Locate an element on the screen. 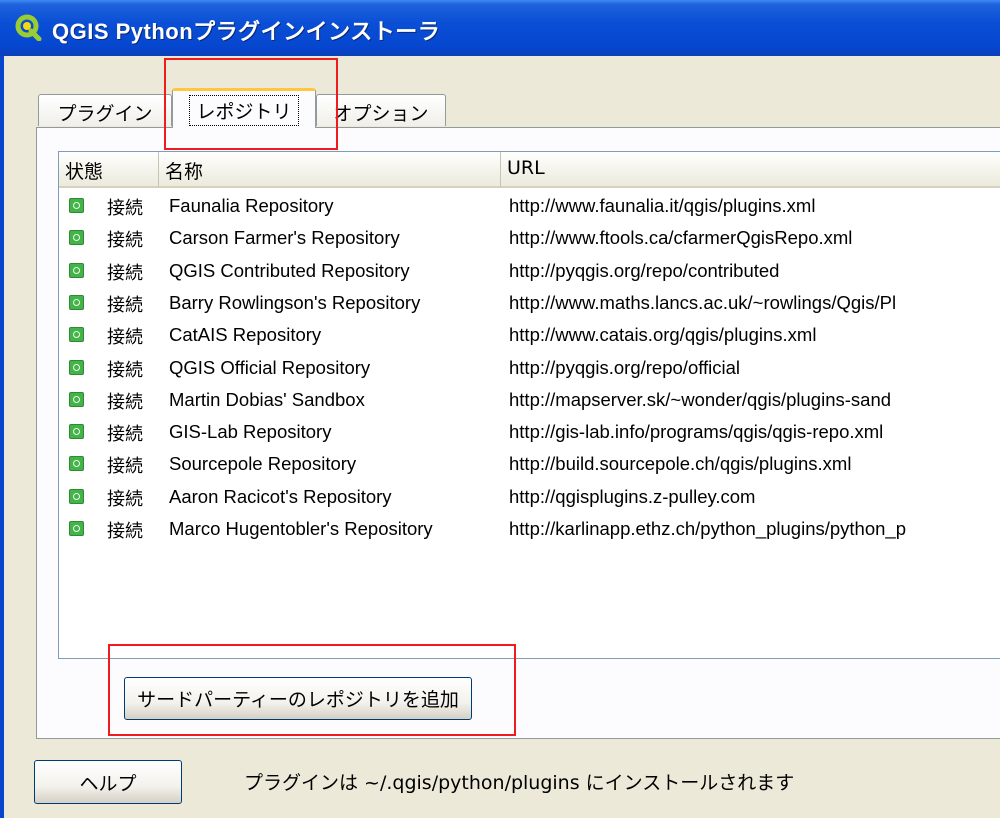 This screenshot has height=818, width=1000. name-cell: QGIS Contributed Repository is located at coordinates (289, 270).